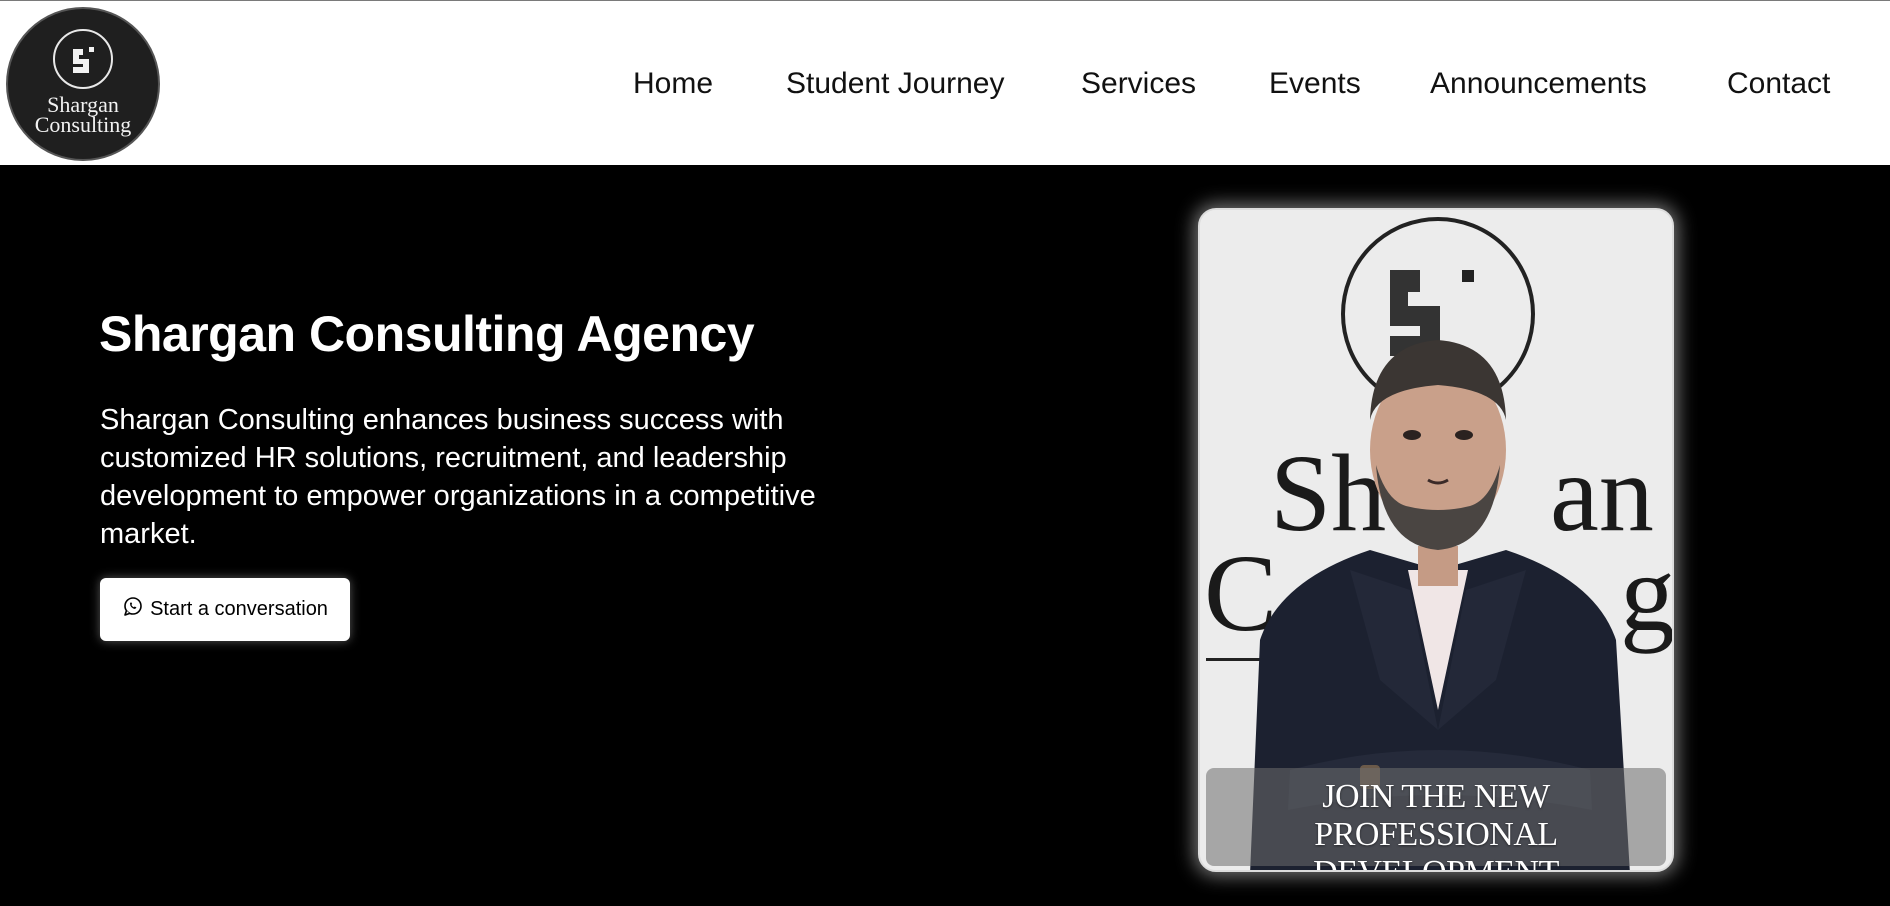 The image size is (1890, 906). What do you see at coordinates (673, 84) in the screenshot?
I see `nav-home: Home` at bounding box center [673, 84].